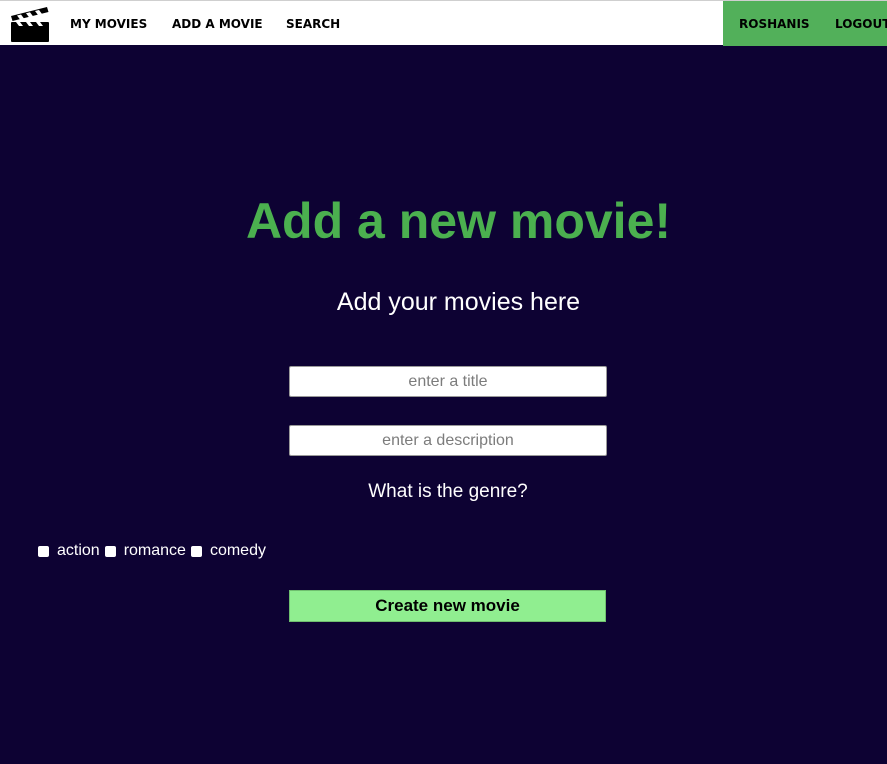  What do you see at coordinates (774, 23) in the screenshot?
I see `nav-user: ROSHANIS` at bounding box center [774, 23].